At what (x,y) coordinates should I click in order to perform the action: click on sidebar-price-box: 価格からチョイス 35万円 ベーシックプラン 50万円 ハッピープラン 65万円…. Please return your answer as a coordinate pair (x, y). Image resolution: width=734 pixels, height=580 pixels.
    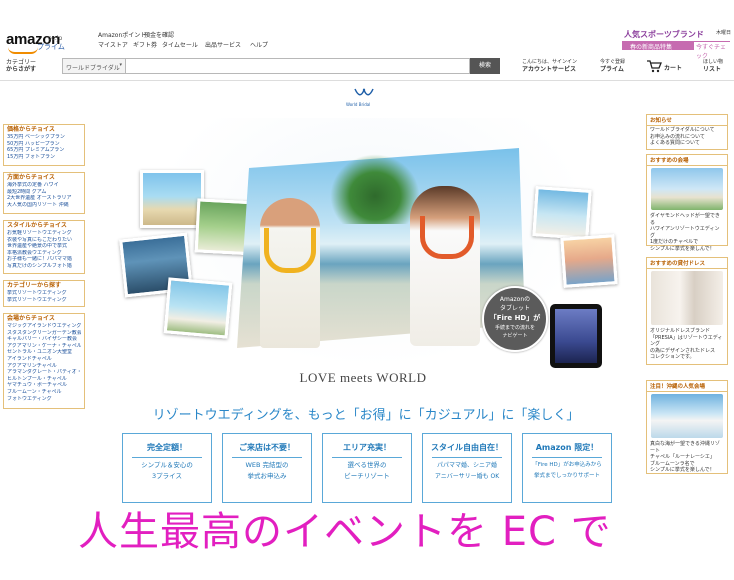
    Looking at the image, I should click on (44, 145).